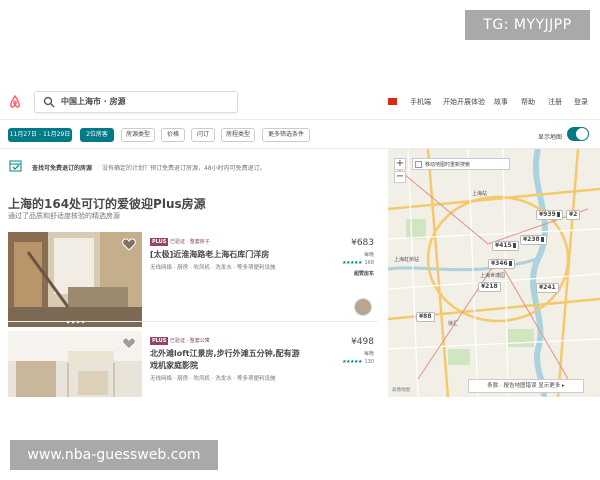  Describe the element at coordinates (64, 216) in the screenshot. I see `section-subtitle: 通过了品质和舒适度核验的精选房源` at that location.